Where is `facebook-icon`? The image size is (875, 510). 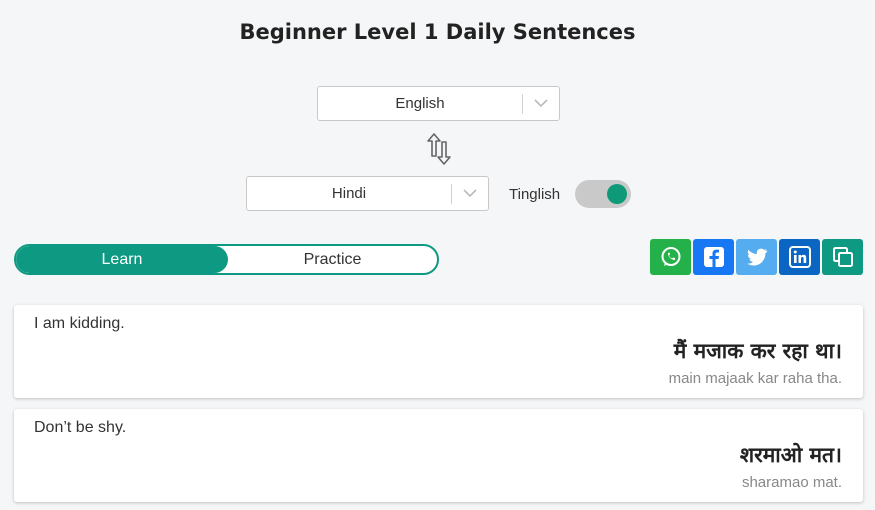 facebook-icon is located at coordinates (713, 257).